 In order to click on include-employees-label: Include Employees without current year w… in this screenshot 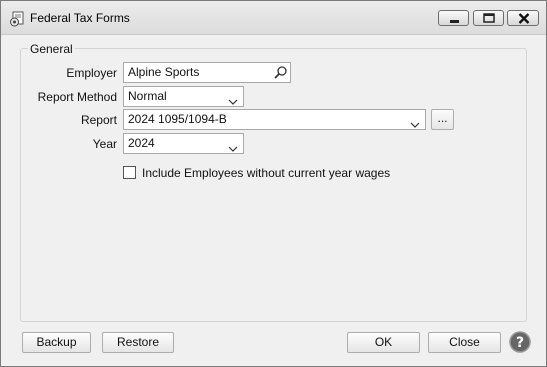, I will do `click(266, 173)`.